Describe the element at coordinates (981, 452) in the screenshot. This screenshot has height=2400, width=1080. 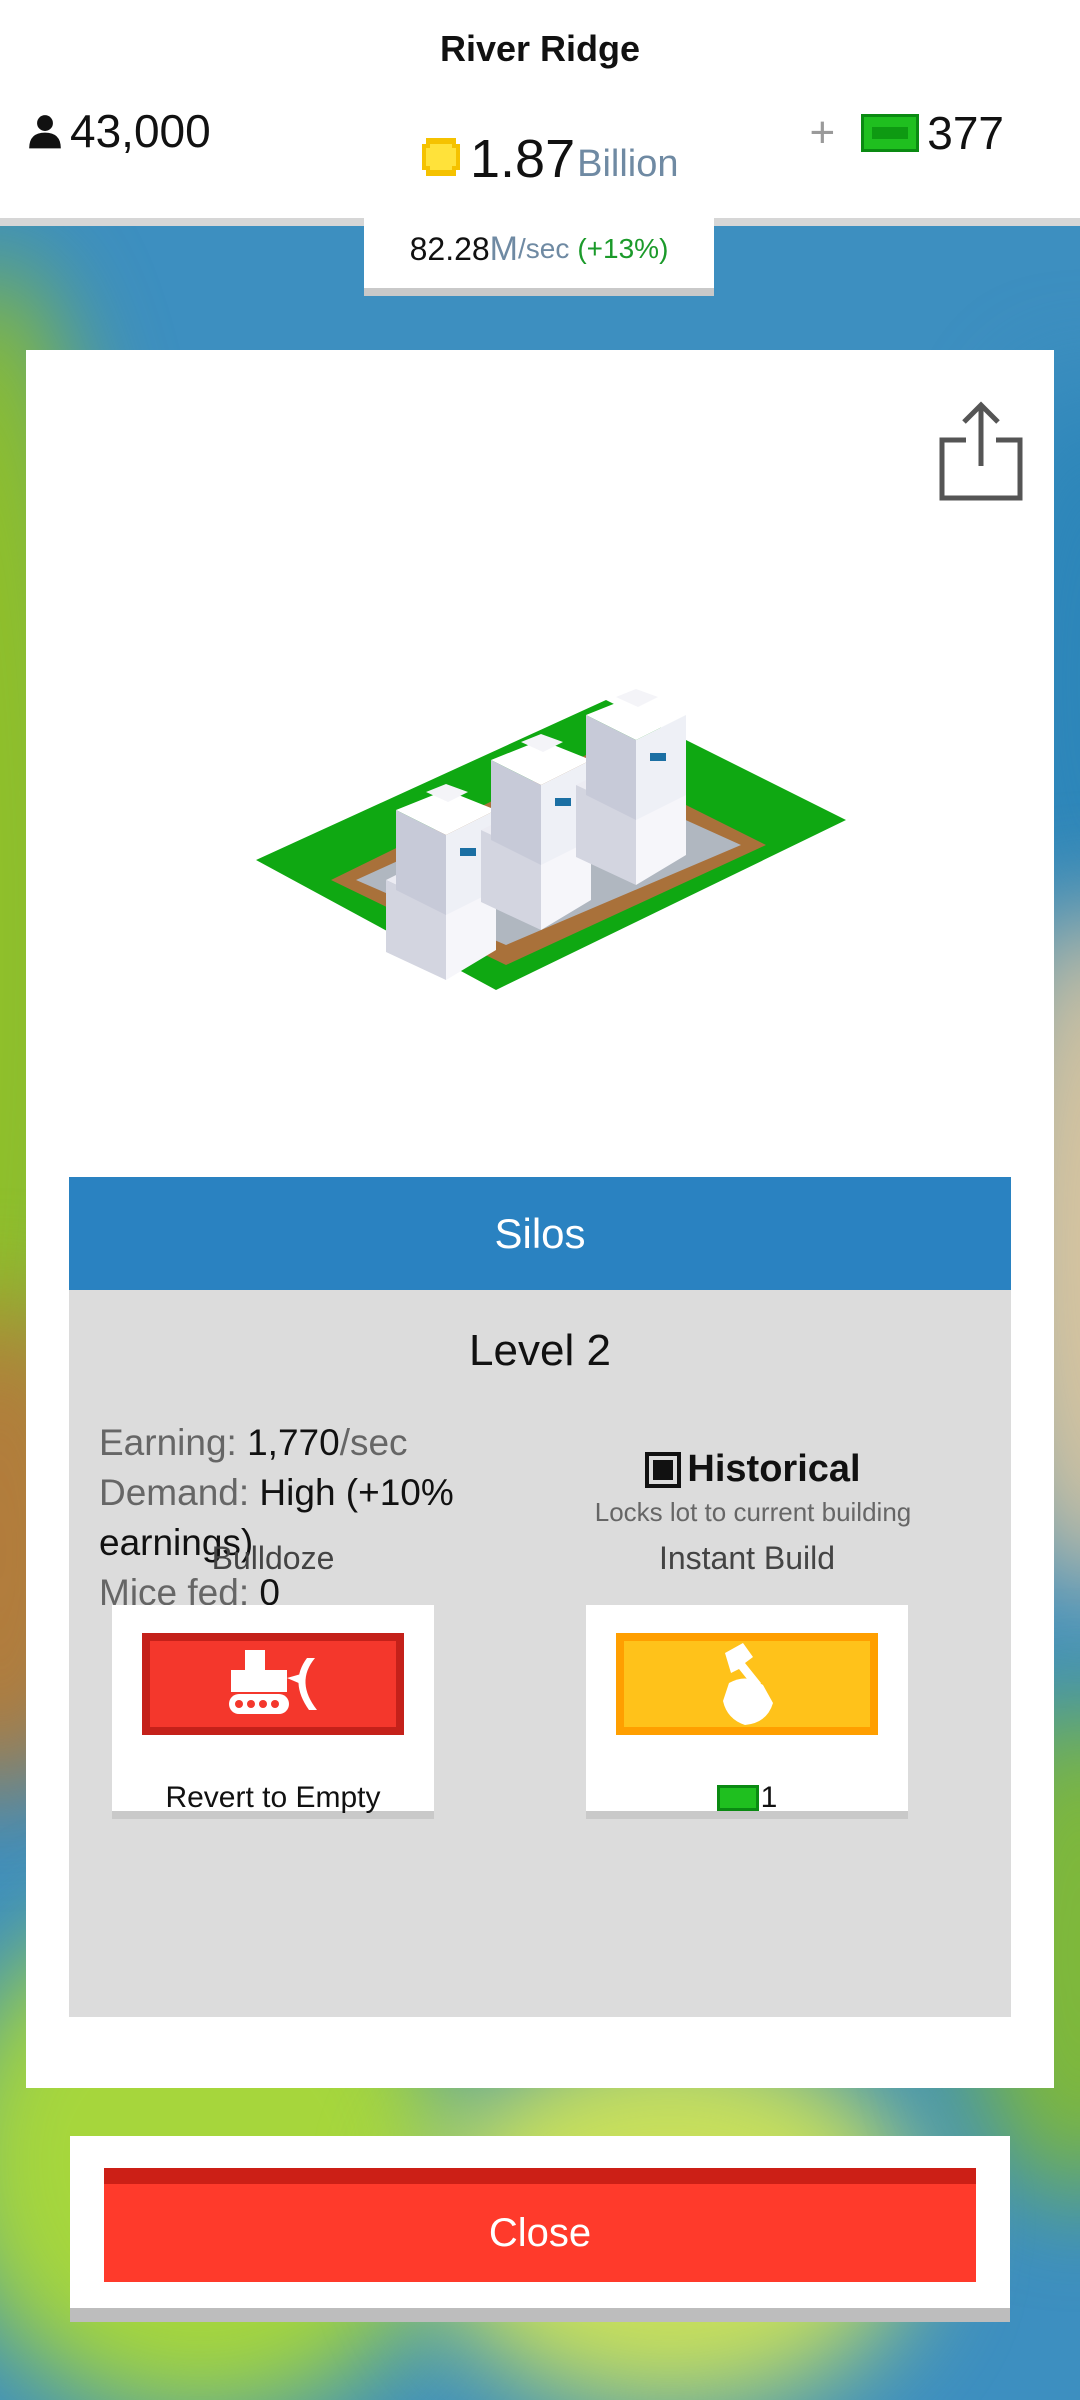
I see `share-icon` at that location.